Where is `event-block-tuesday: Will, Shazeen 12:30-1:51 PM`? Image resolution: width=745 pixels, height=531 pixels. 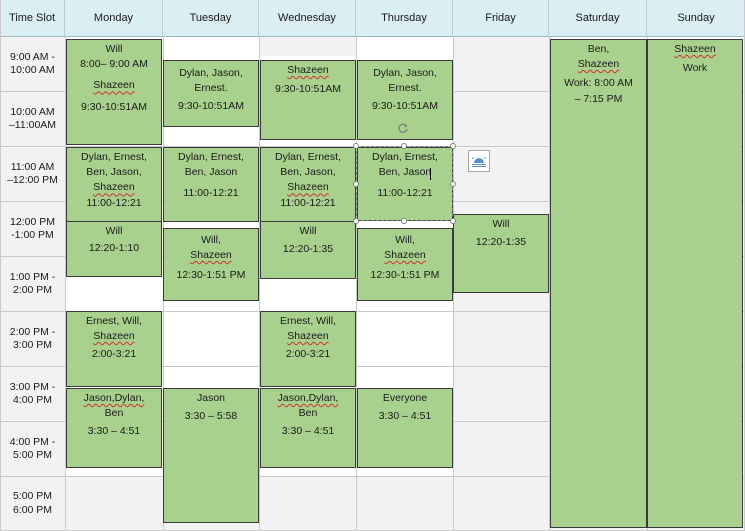 event-block-tuesday: Will, Shazeen 12:30-1:51 PM is located at coordinates (211, 264).